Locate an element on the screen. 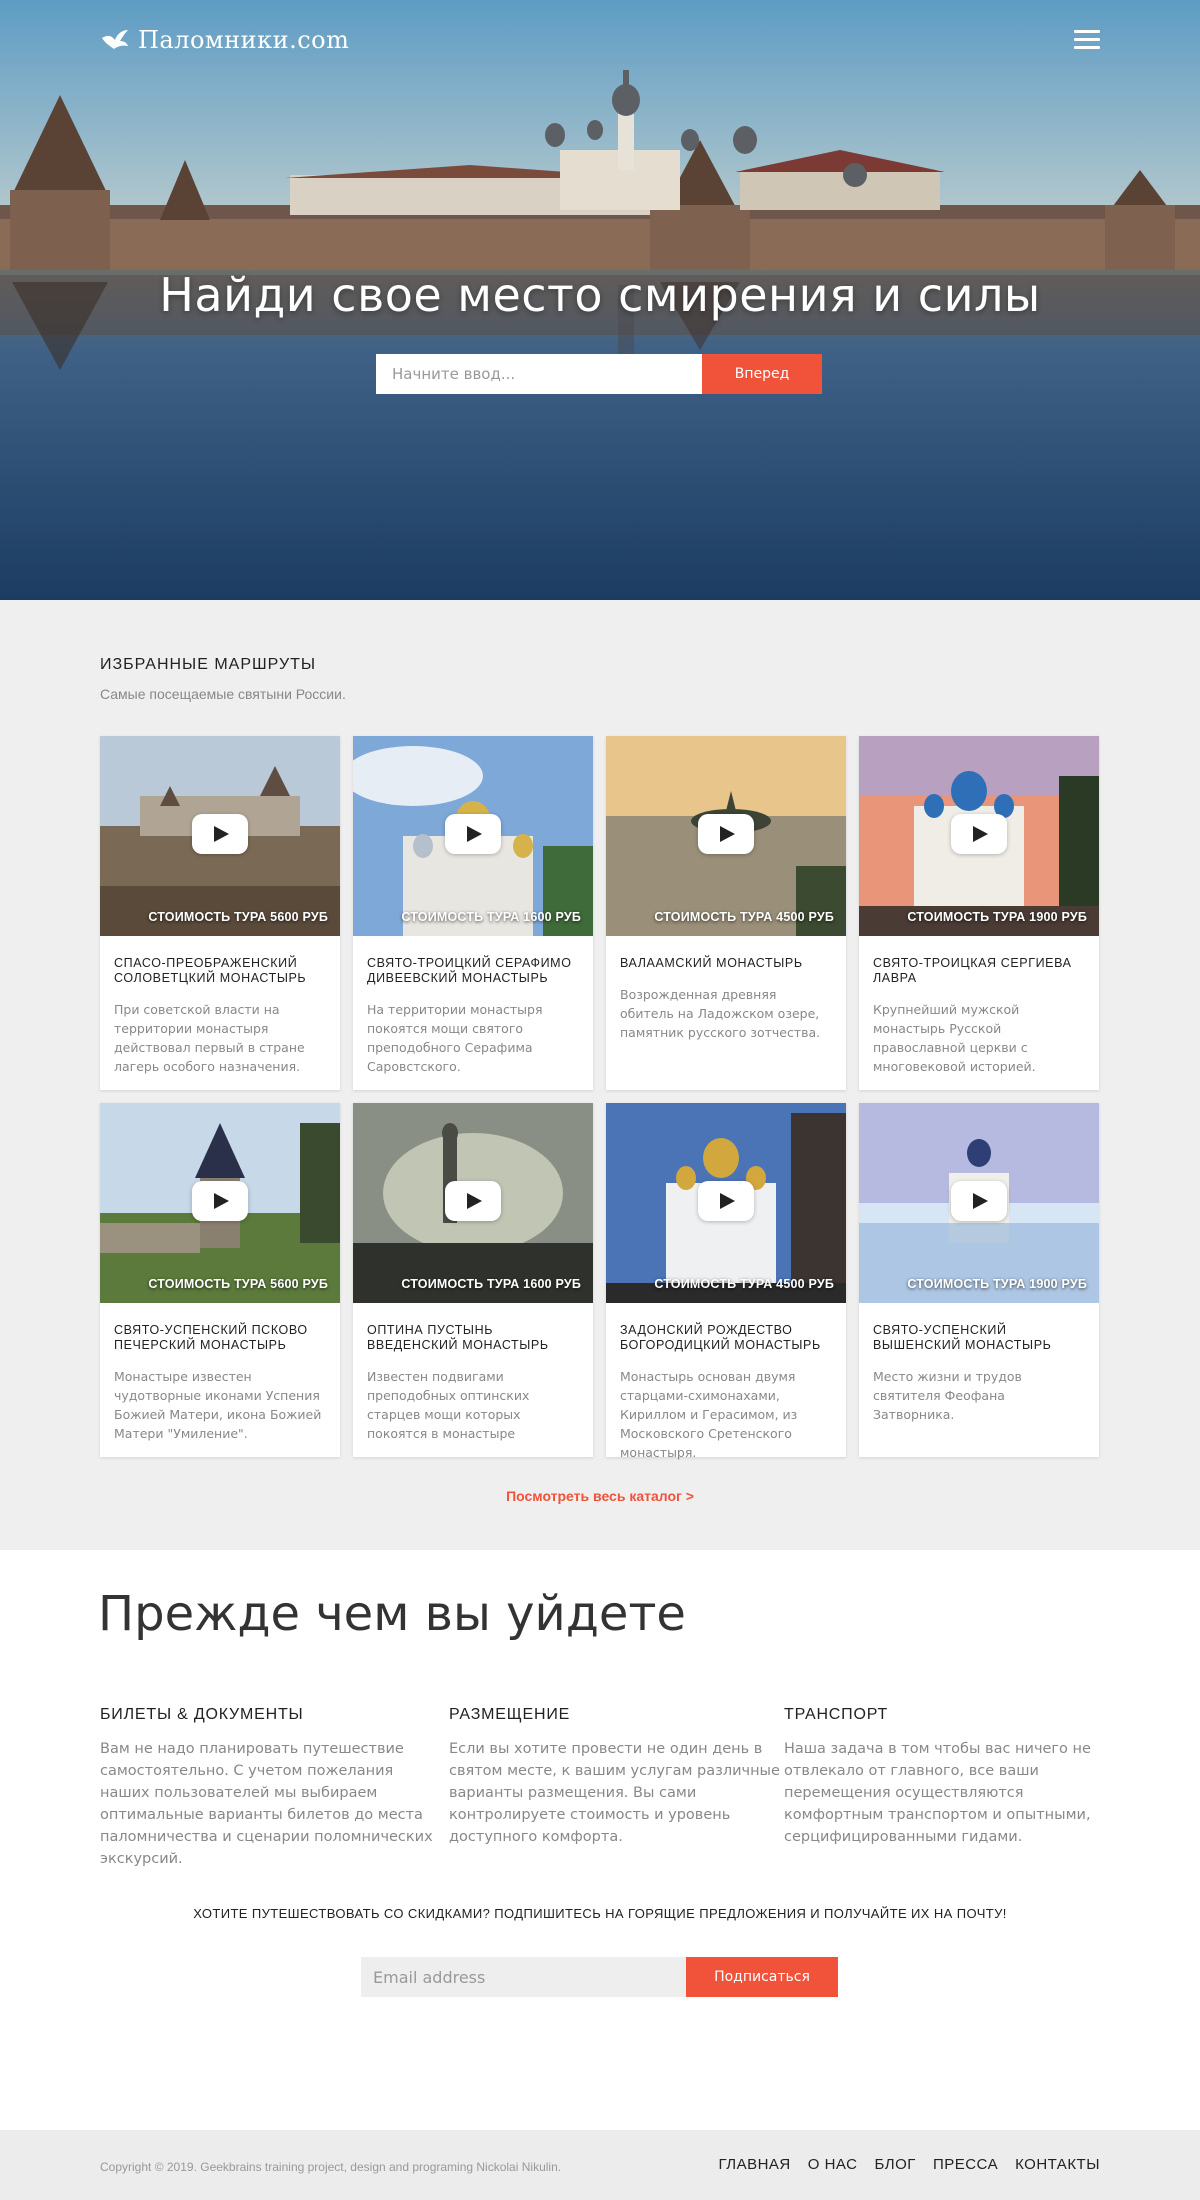 The width and height of the screenshot is (1200, 2200). subscribe-button: Подписаться is located at coordinates (762, 1977).